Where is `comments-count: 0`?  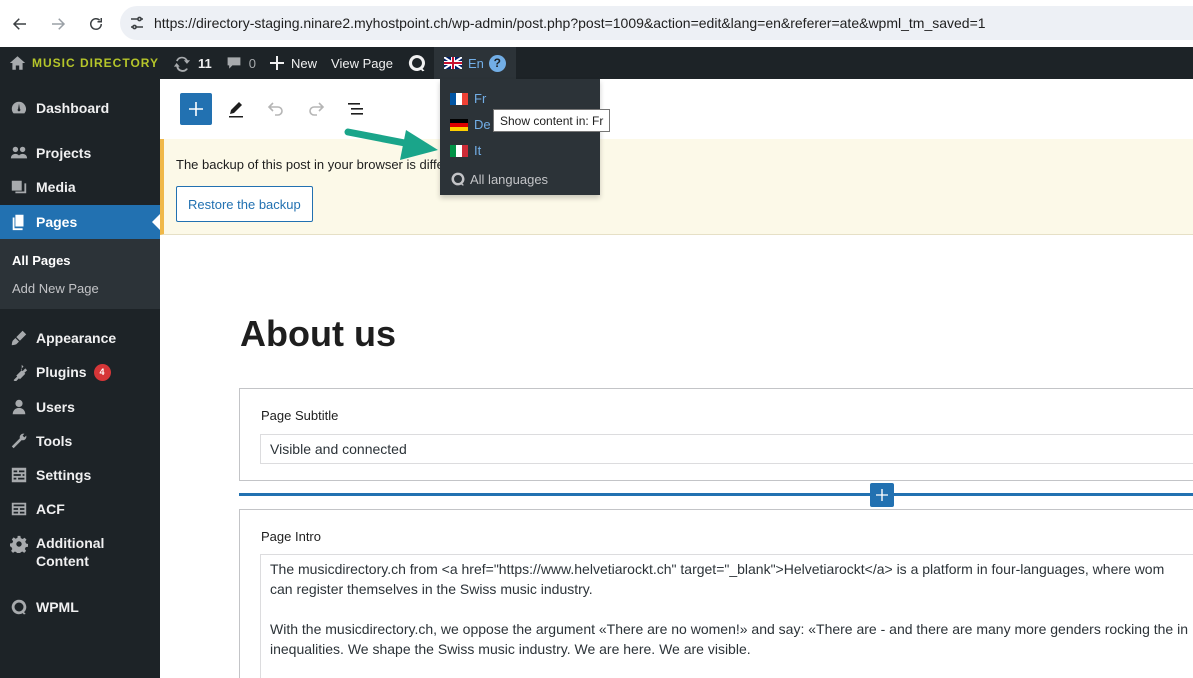
comments-count: 0 is located at coordinates (252, 63).